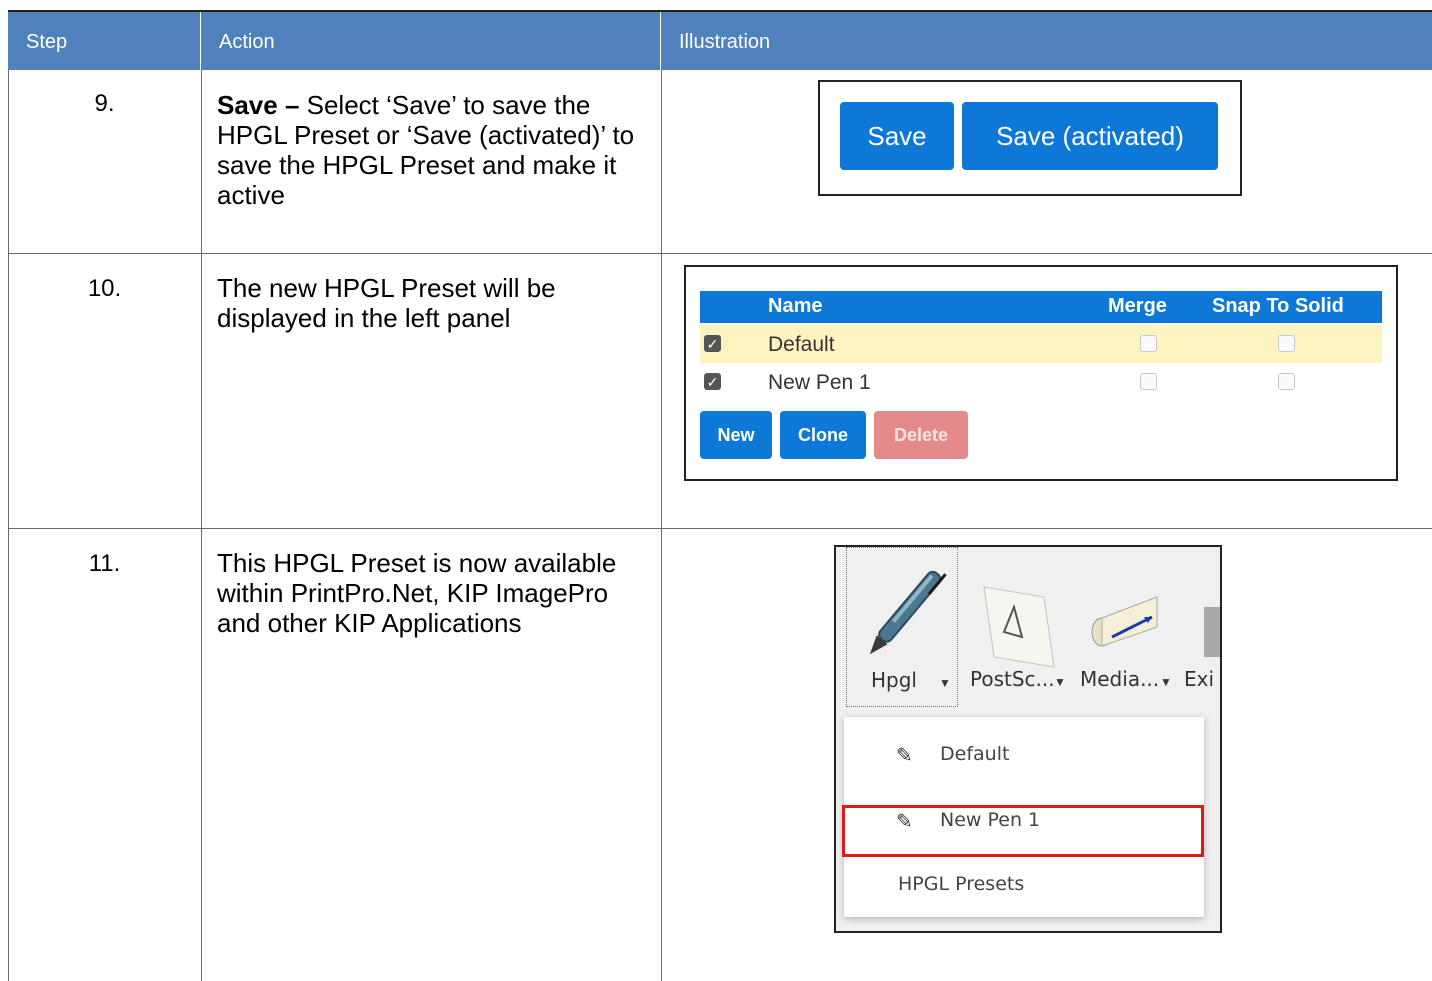 This screenshot has width=1432, height=981. Describe the element at coordinates (104, 288) in the screenshot. I see `step-number: 10.` at that location.